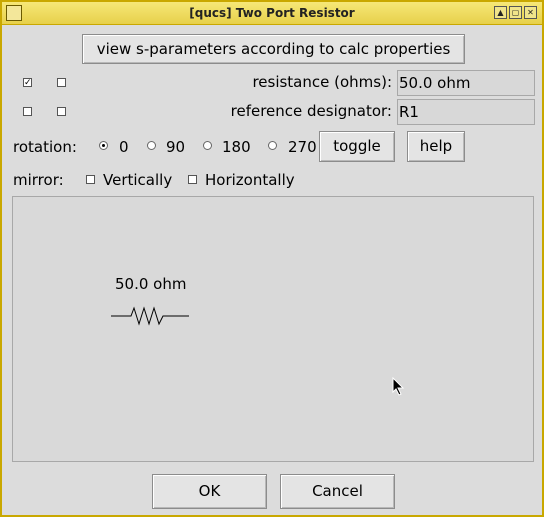  I want to click on window-title: [qucs] Two Port Resistor, so click(272, 13).